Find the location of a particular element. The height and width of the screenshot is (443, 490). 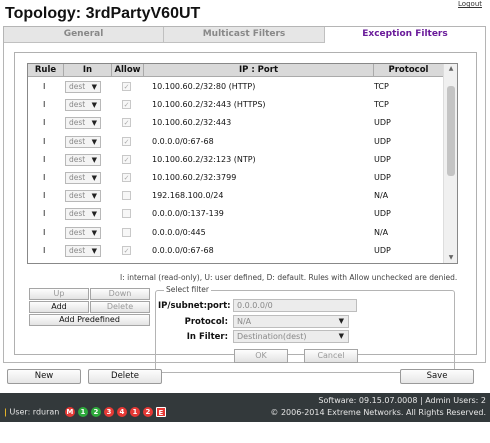

user-status: | User: rduran M123412E is located at coordinates (85, 412).